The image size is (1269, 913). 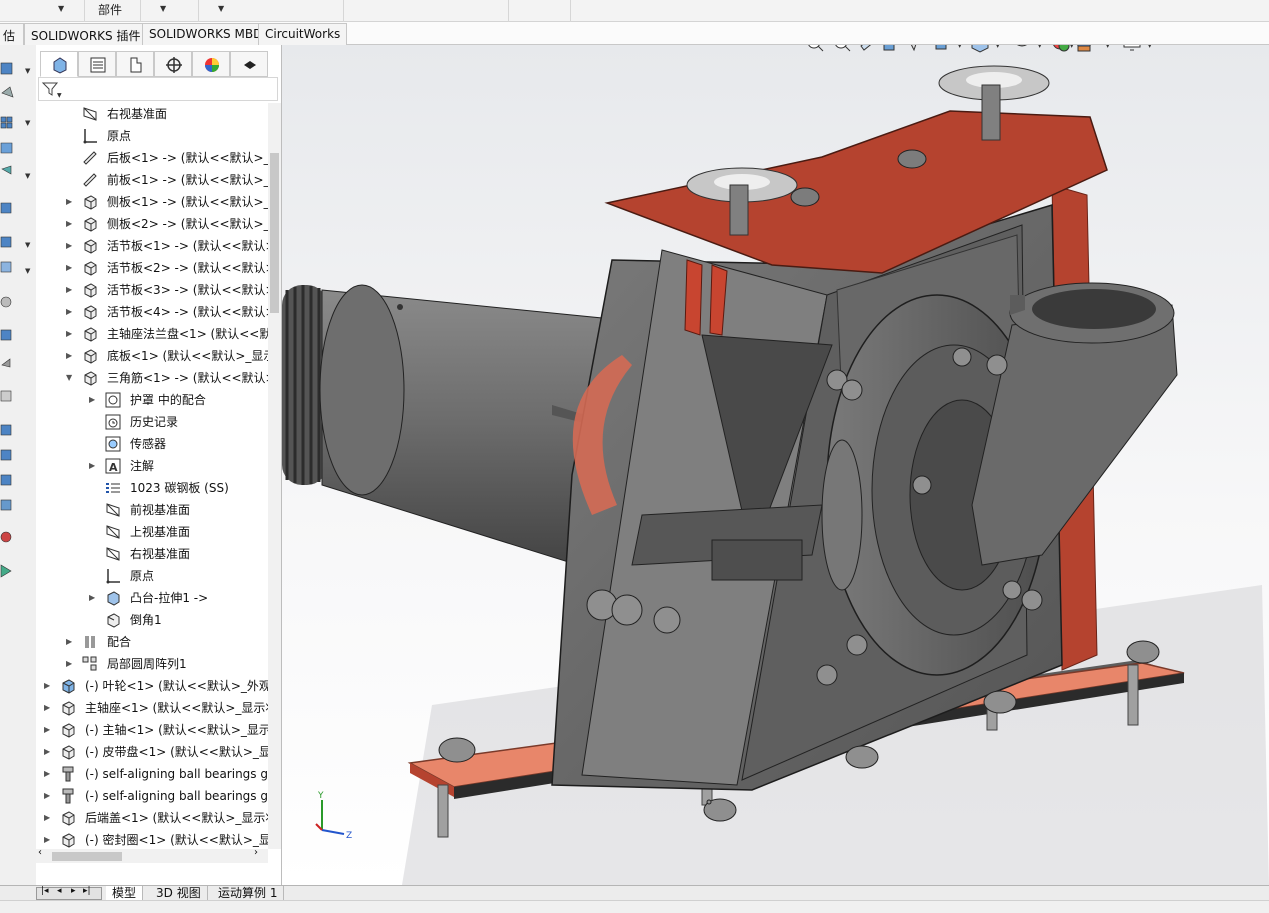 What do you see at coordinates (6, 267) in the screenshot?
I see `new-motion-study-icon` at bounding box center [6, 267].